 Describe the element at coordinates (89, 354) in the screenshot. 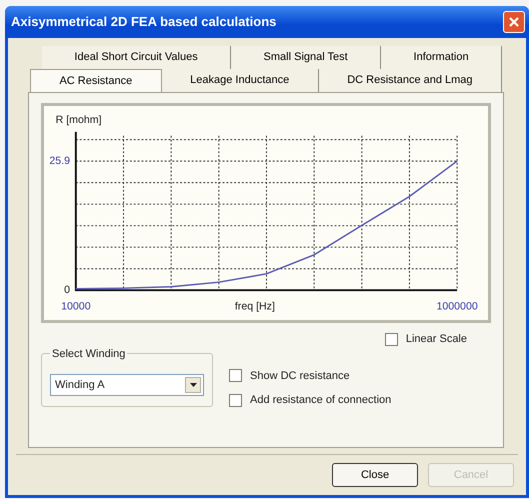

I see `group-legend: Select Winding` at that location.